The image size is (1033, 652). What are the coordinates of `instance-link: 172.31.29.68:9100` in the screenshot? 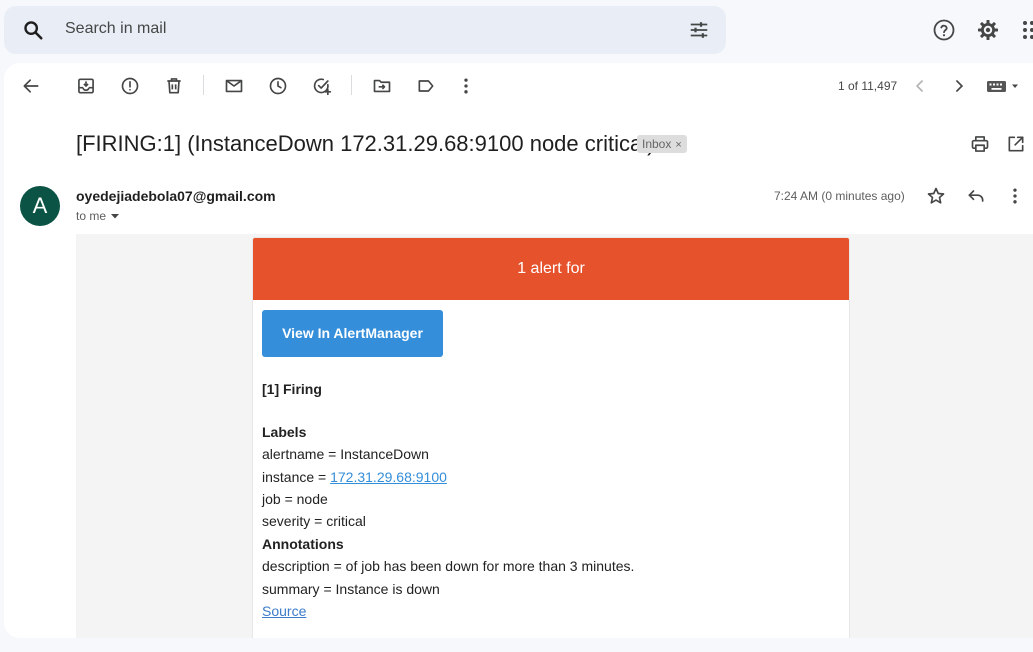 It's located at (388, 477).